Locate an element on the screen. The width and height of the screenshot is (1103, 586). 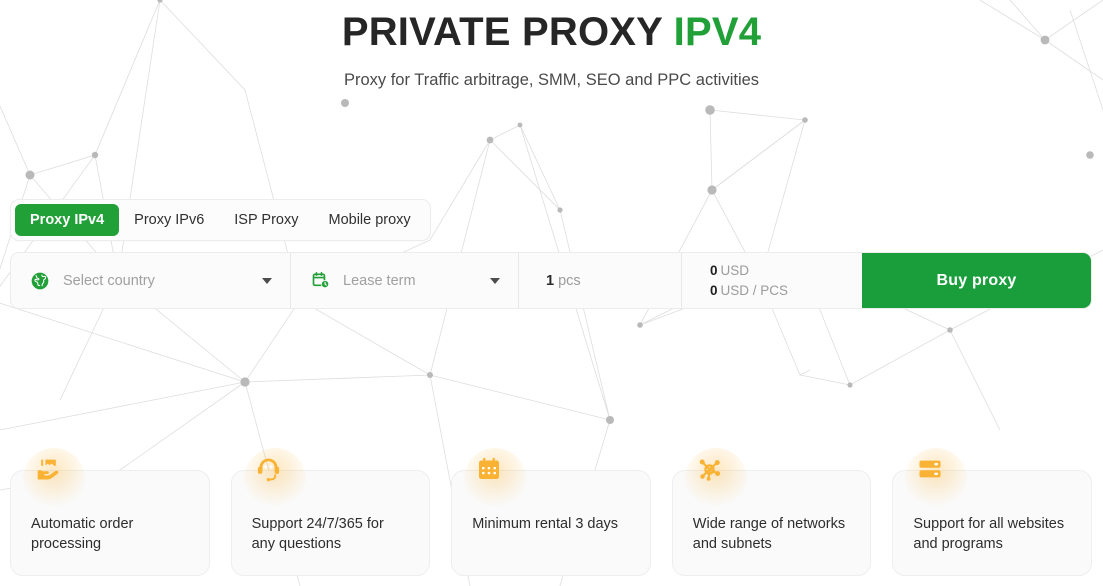
globe-icon is located at coordinates (40, 281).